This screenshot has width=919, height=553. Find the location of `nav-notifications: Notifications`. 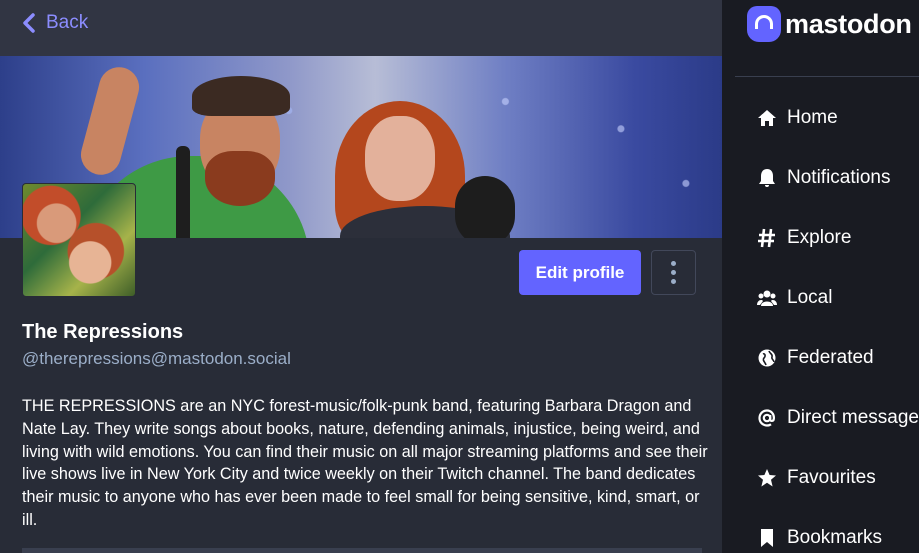

nav-notifications: Notifications is located at coordinates (824, 178).